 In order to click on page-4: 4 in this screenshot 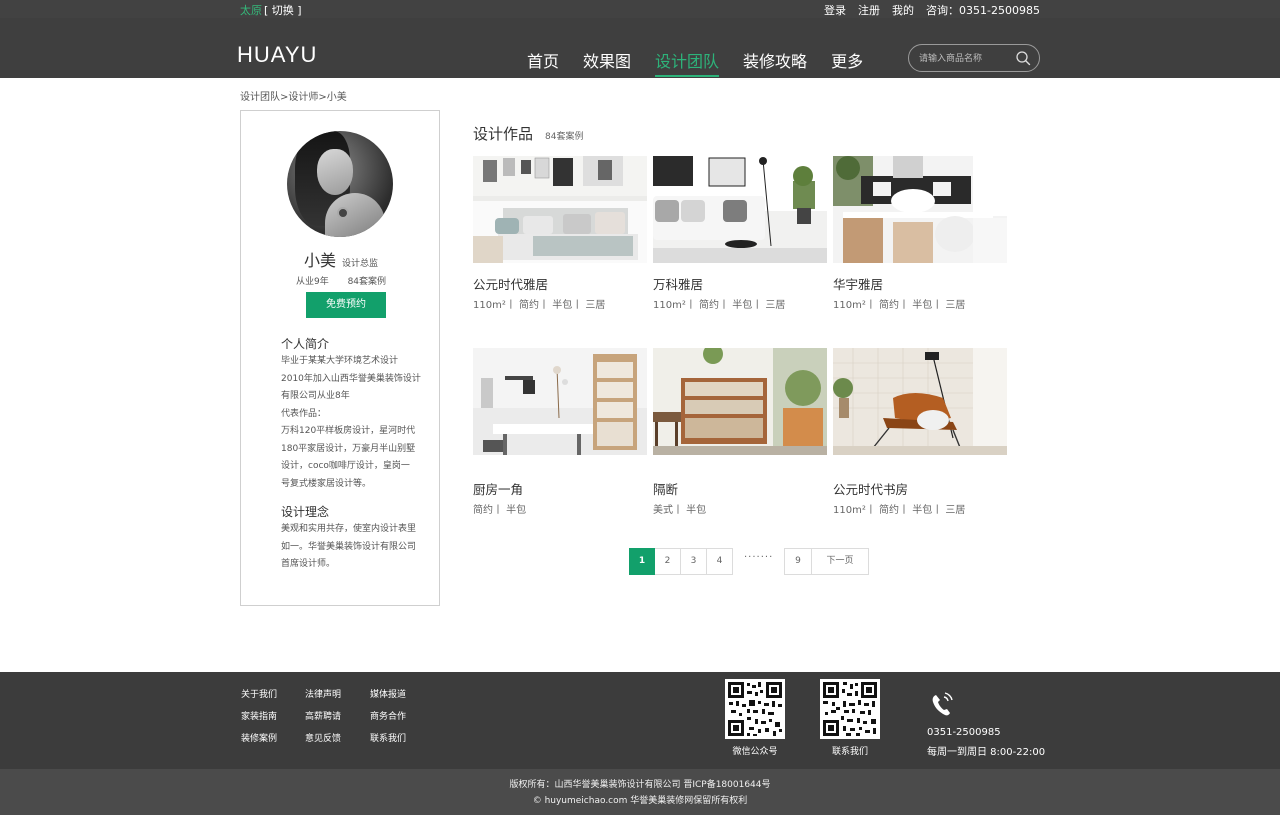, I will do `click(720, 561)`.